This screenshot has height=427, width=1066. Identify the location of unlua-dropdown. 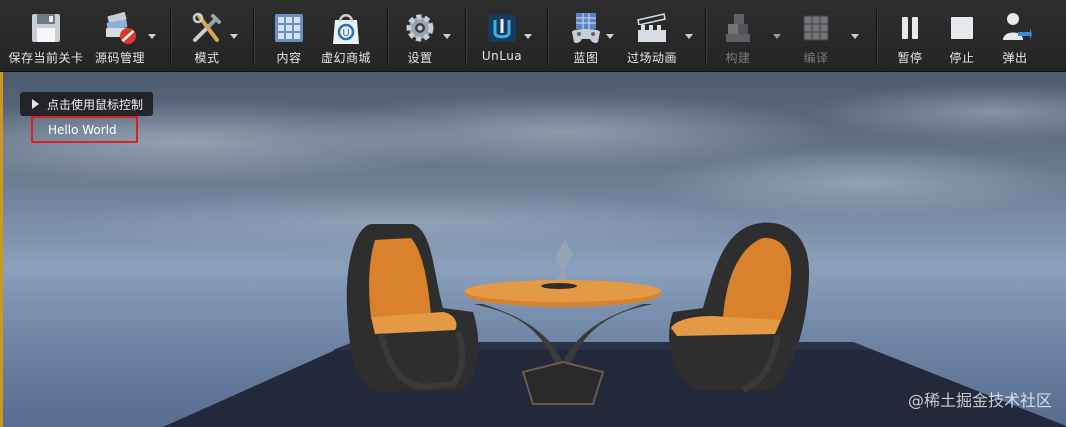
(528, 36).